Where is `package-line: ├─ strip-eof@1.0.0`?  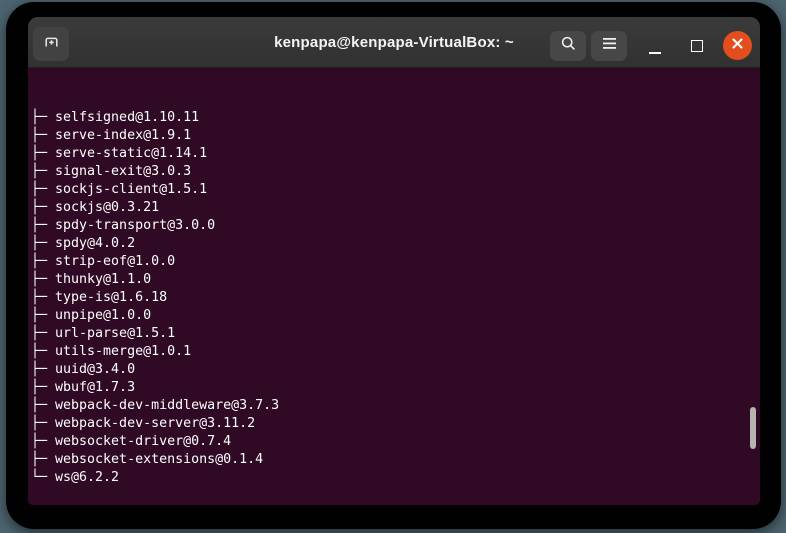 package-line: ├─ strip-eof@1.0.0 is located at coordinates (103, 261).